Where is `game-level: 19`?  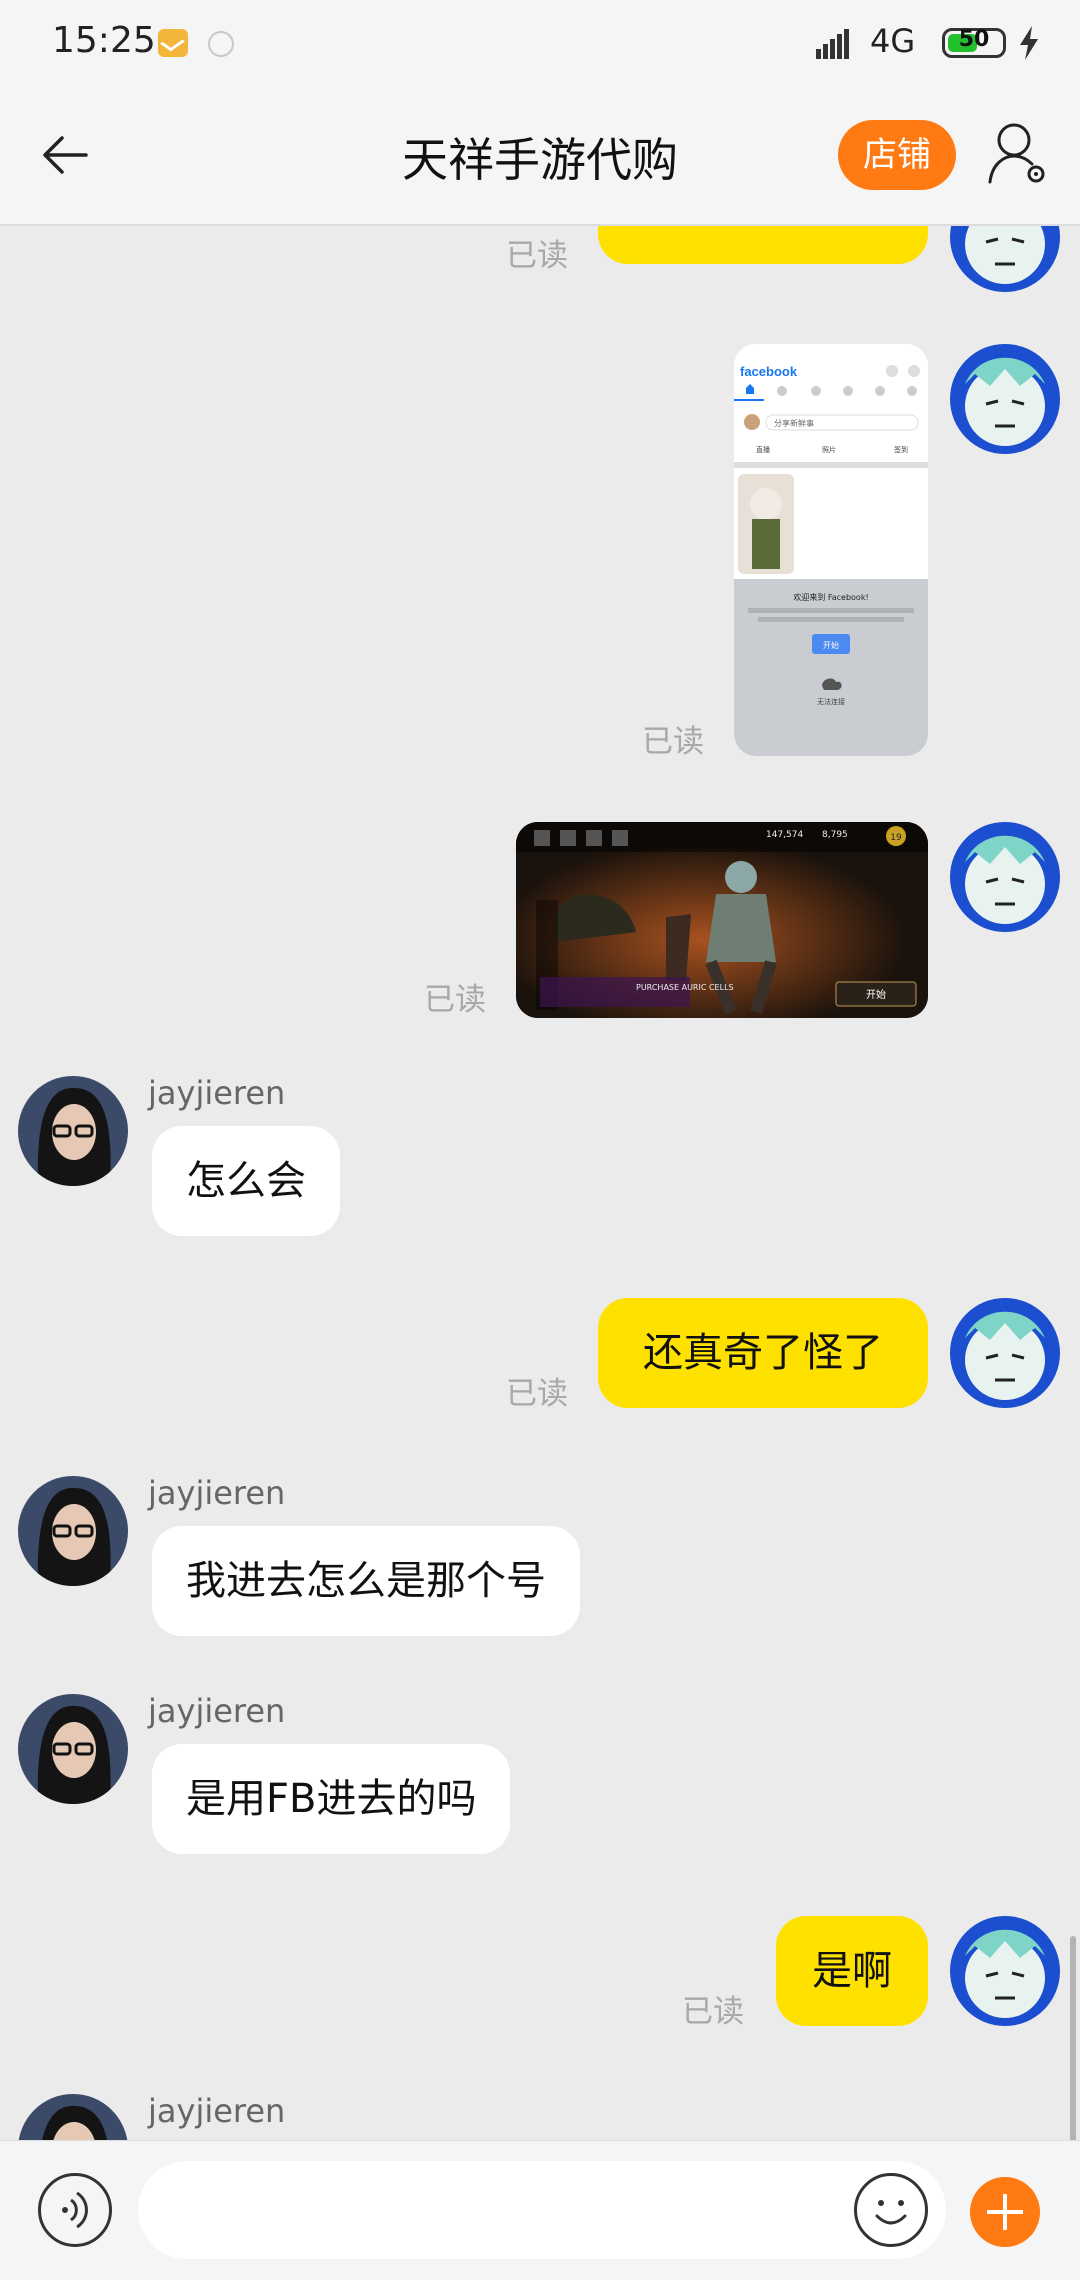
game-level: 19 is located at coordinates (896, 838).